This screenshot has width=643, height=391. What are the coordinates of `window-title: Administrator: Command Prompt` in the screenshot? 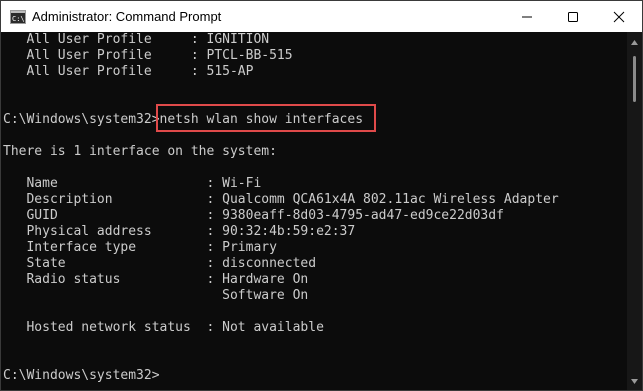 It's located at (127, 16).